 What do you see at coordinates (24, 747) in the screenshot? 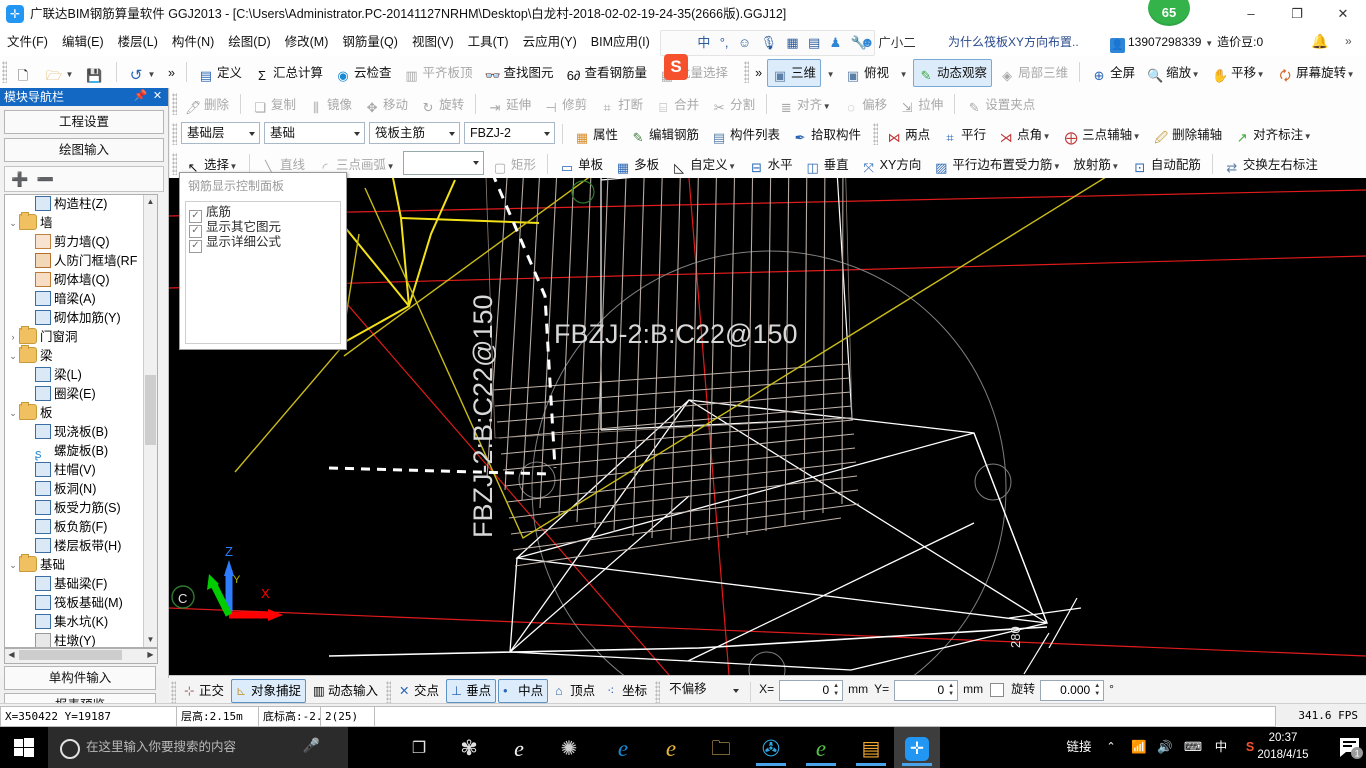
I see `start-button` at bounding box center [24, 747].